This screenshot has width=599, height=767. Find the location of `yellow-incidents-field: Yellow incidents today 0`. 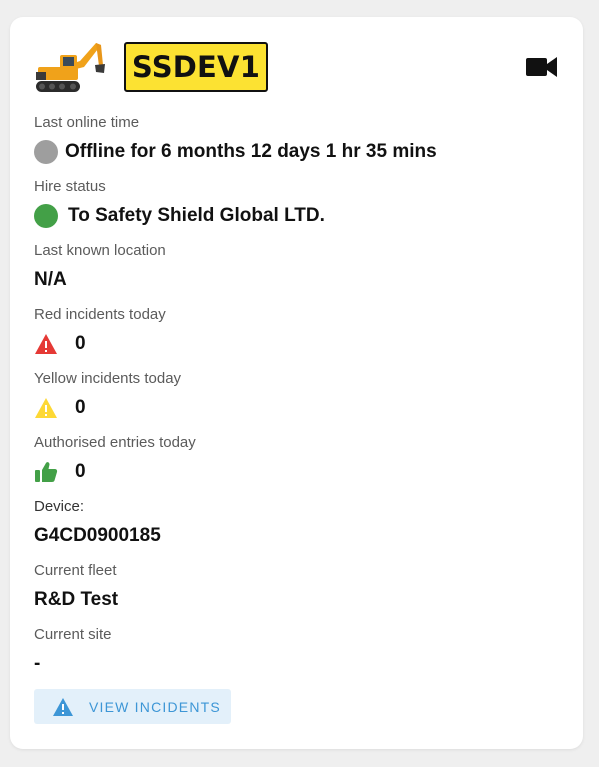

yellow-incidents-field: Yellow incidents today 0 is located at coordinates (297, 402).